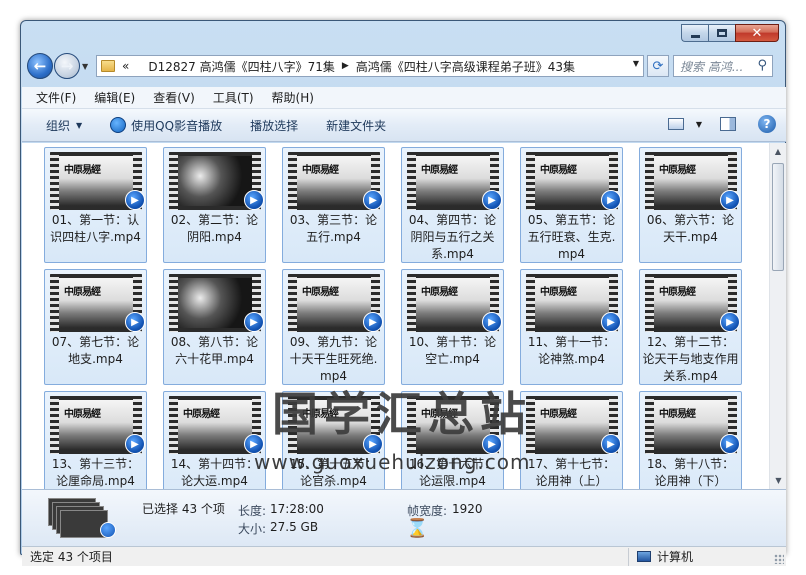 Image resolution: width=806 pixels, height=575 pixels. I want to click on file-tile: 中原易經 ▶ 17、第十七节：论用神（上）, so click(571, 440).